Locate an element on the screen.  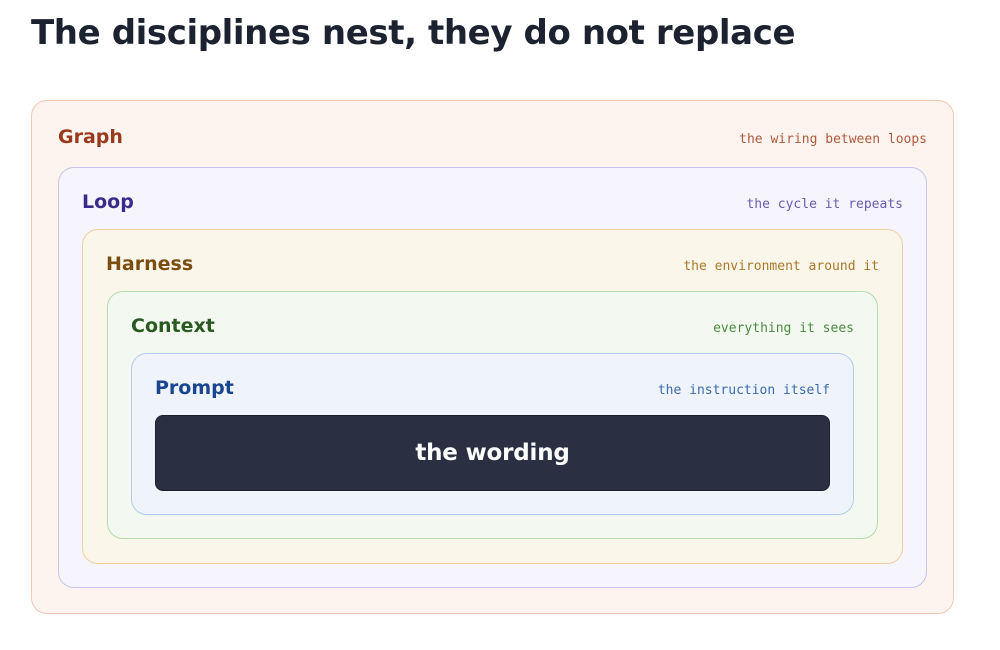
layer-graph-name: Graph is located at coordinates (90, 137).